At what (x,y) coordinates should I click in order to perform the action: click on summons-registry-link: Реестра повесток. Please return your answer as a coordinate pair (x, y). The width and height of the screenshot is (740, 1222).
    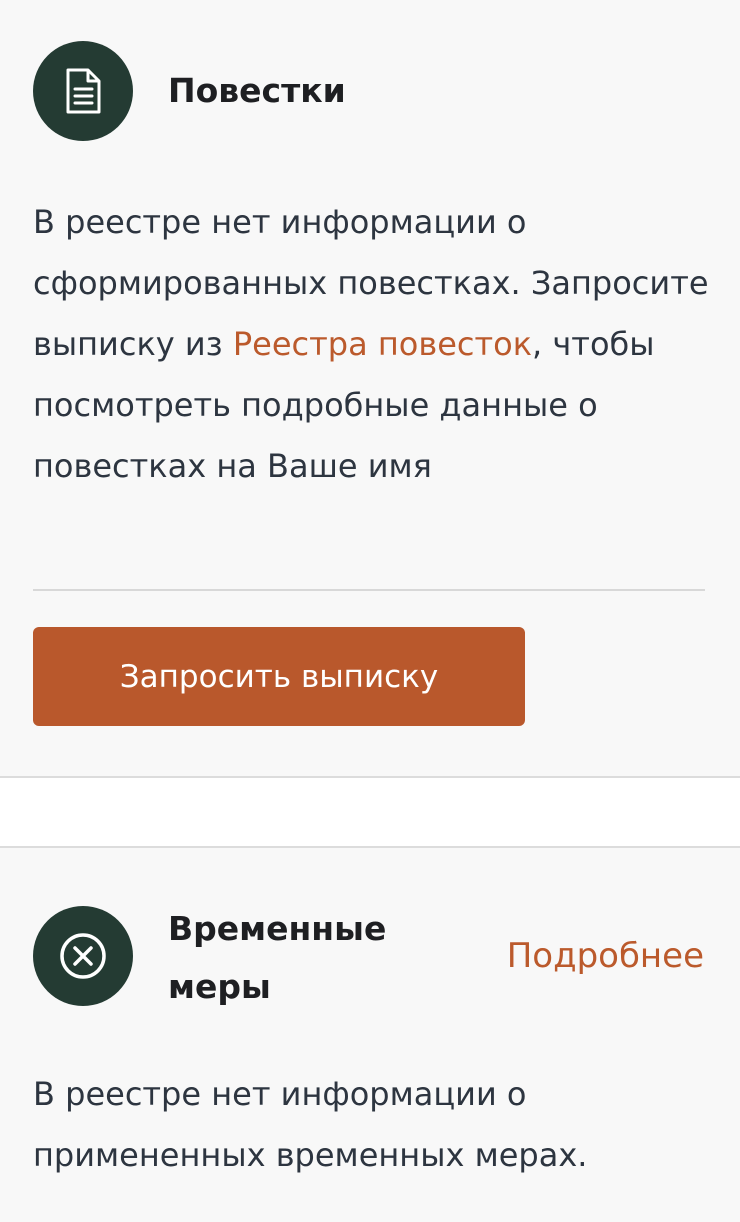
    Looking at the image, I should click on (382, 344).